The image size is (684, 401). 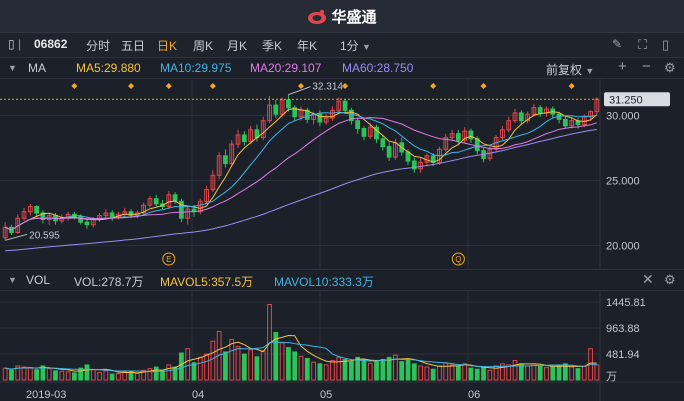 I want to click on adjust-select: 前复权 ▼, so click(x=570, y=69).